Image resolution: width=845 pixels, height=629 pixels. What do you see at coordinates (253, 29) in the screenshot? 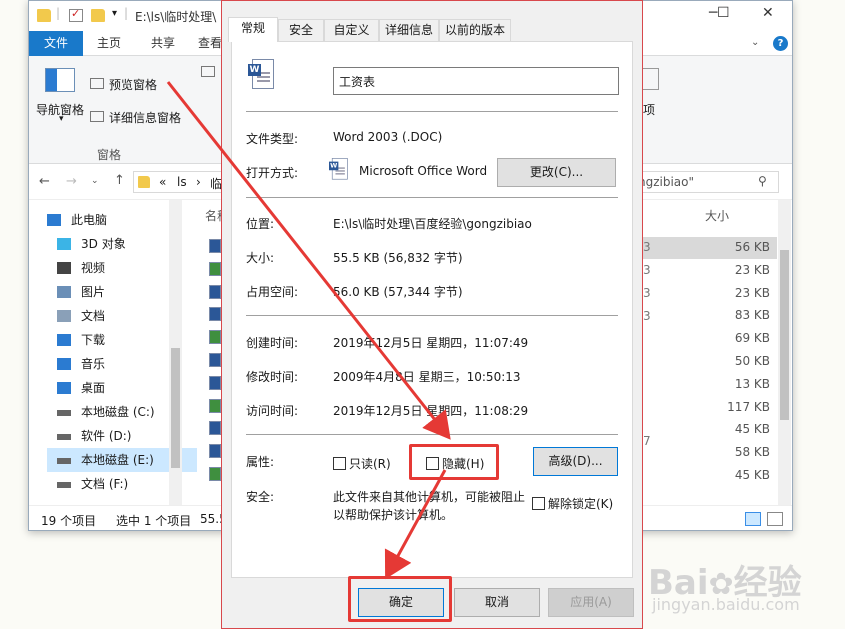
I see `tab-general: 常规` at bounding box center [253, 29].